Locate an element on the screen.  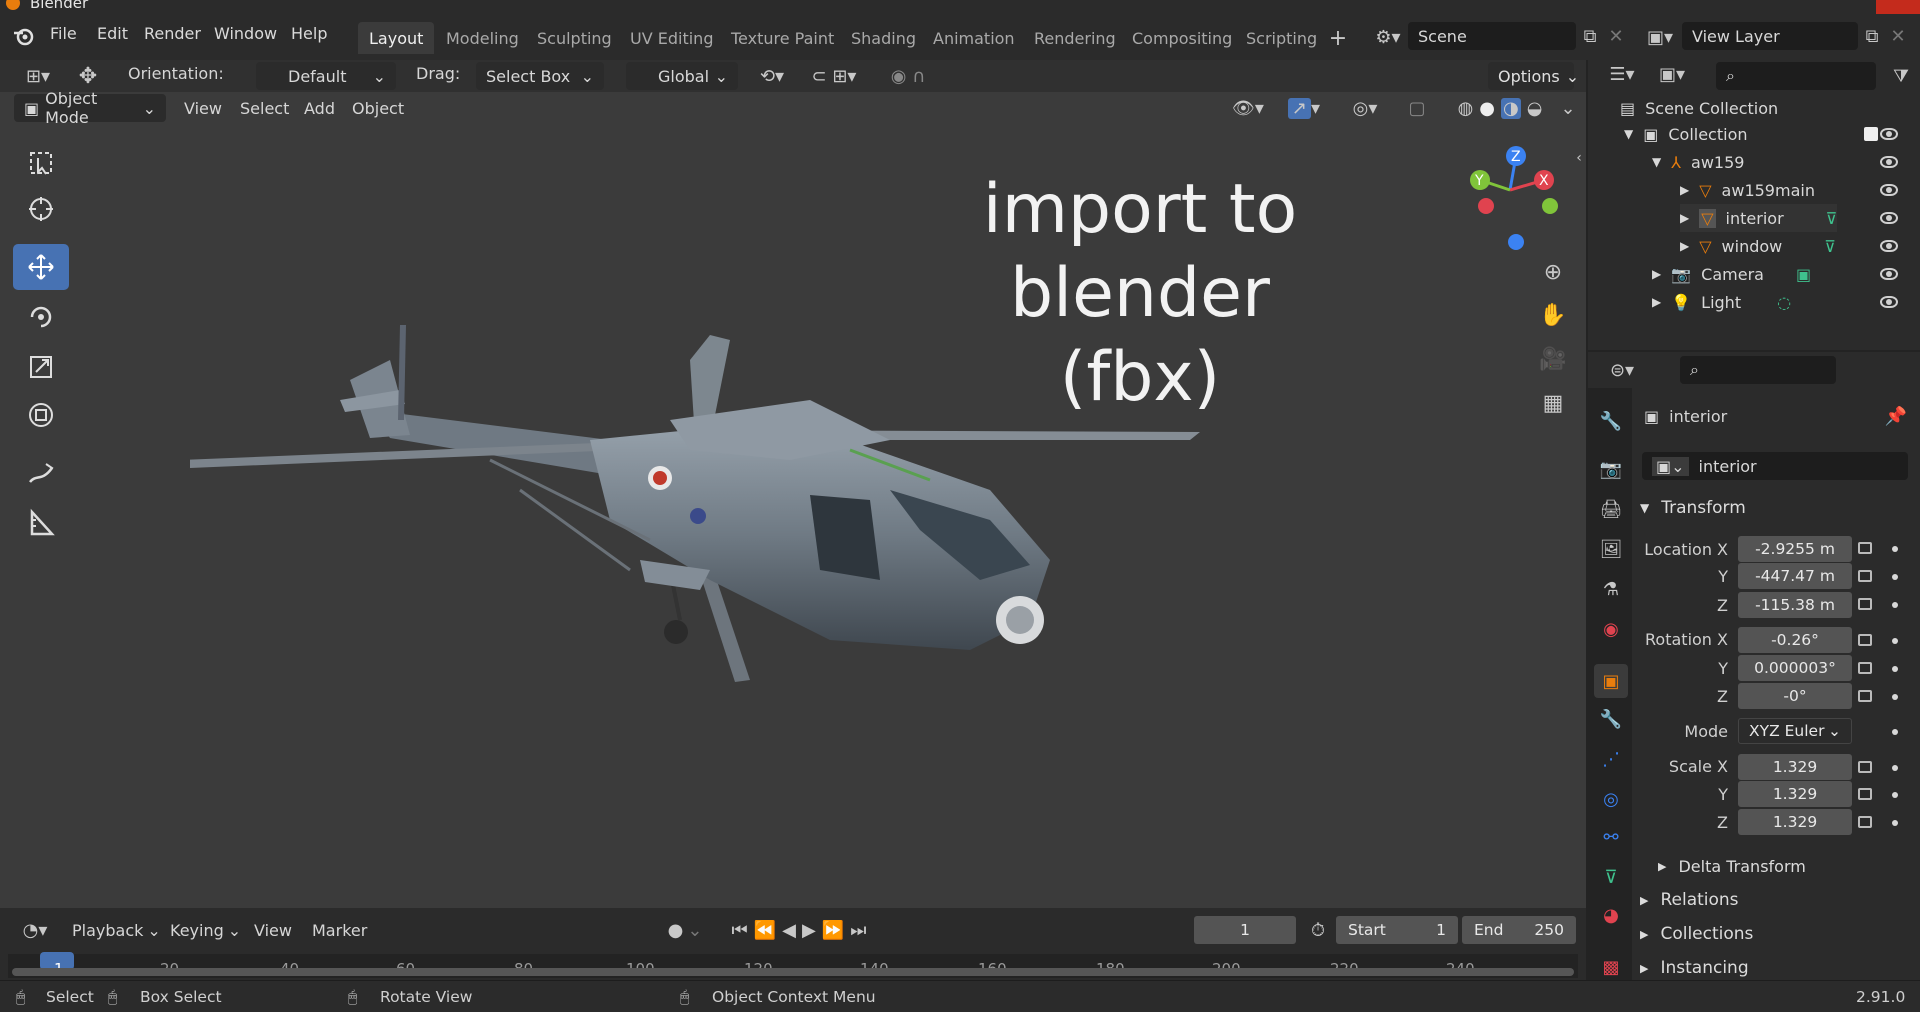
frame-start-field: Start 1 is located at coordinates (1397, 930).